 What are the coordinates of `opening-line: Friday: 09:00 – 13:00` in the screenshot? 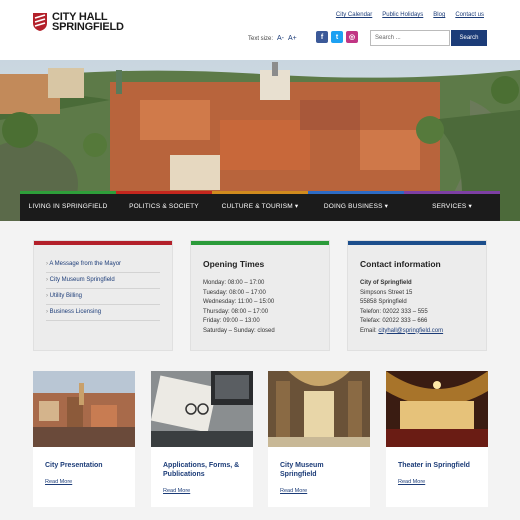 It's located at (231, 321).